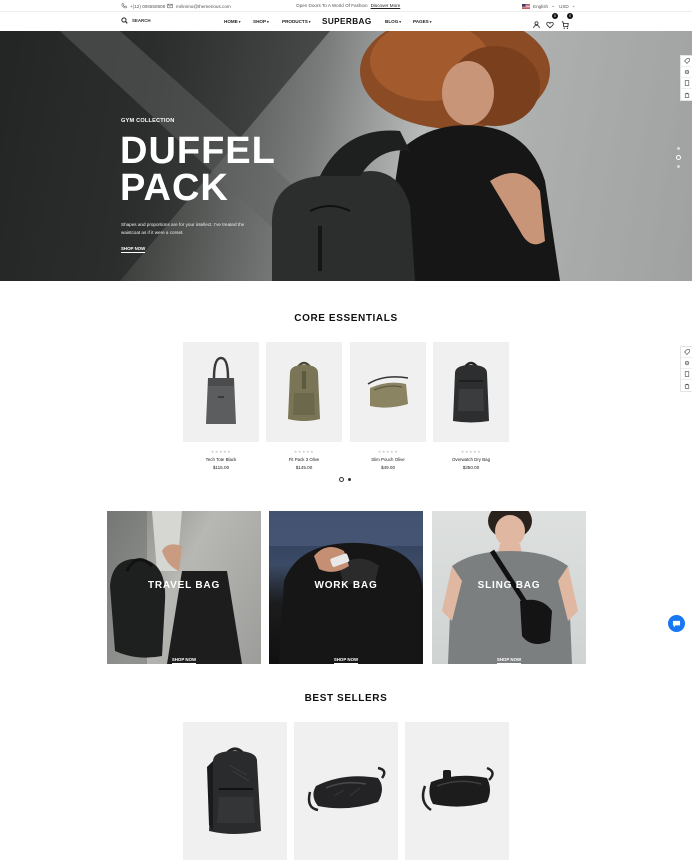 Image resolution: width=692 pixels, height=864 pixels. Describe the element at coordinates (345, 479) in the screenshot. I see `carousel-pager` at that location.